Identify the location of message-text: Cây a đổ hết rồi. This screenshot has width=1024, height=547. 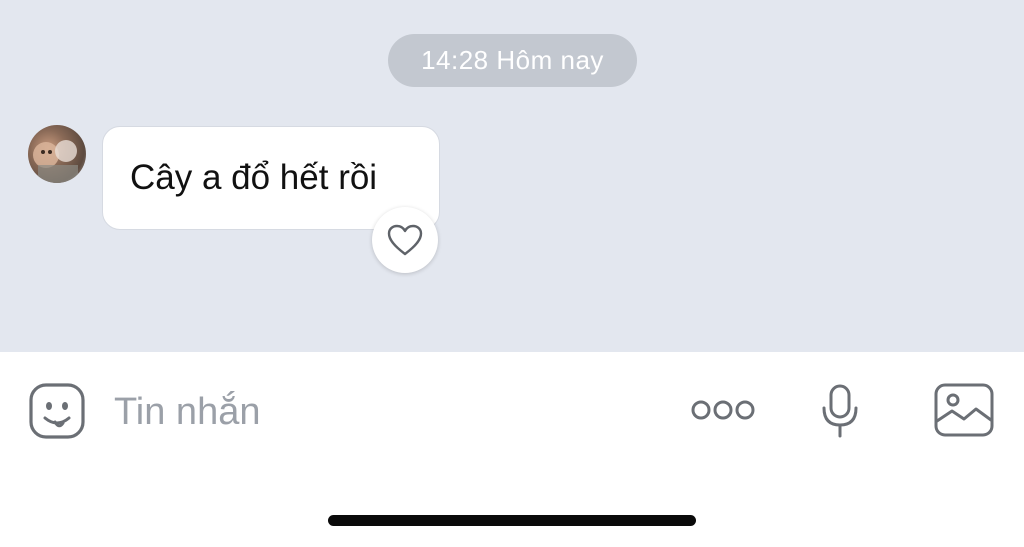
(254, 177).